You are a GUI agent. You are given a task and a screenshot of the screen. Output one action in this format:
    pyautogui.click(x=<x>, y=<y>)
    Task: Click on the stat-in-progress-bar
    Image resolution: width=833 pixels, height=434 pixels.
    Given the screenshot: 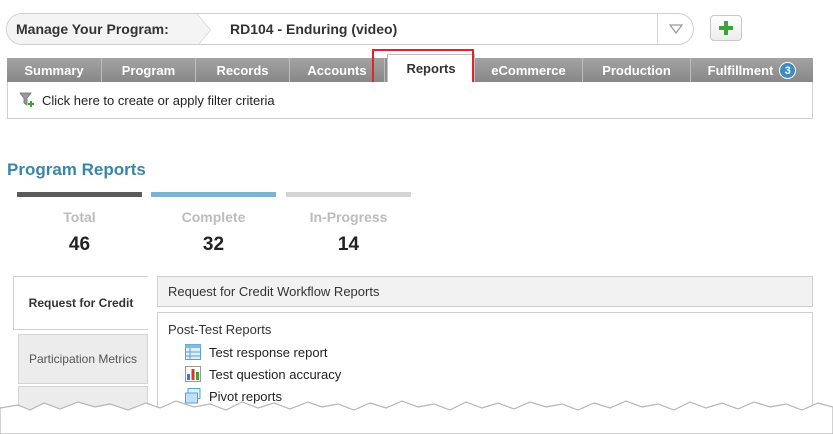 What is the action you would take?
    pyautogui.click(x=348, y=194)
    